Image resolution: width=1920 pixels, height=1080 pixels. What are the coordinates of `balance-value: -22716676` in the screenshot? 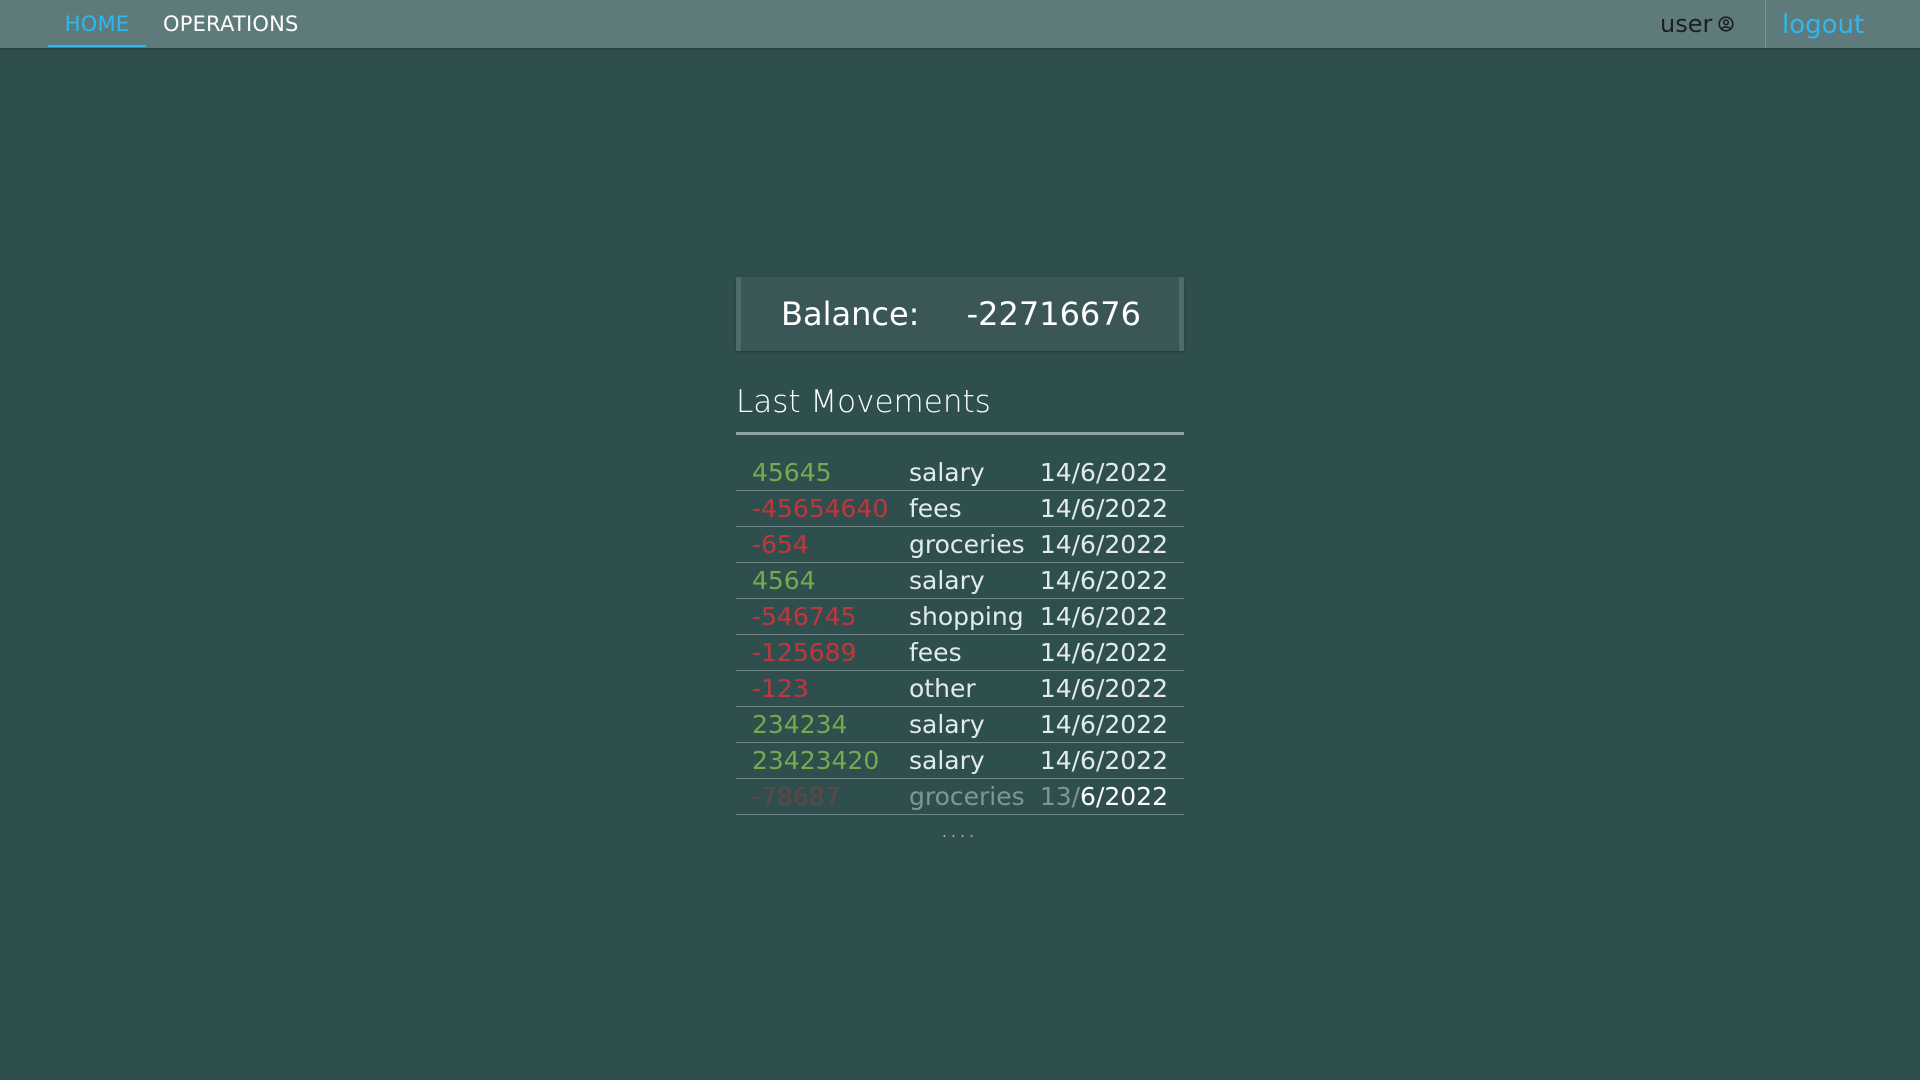 It's located at (1053, 314).